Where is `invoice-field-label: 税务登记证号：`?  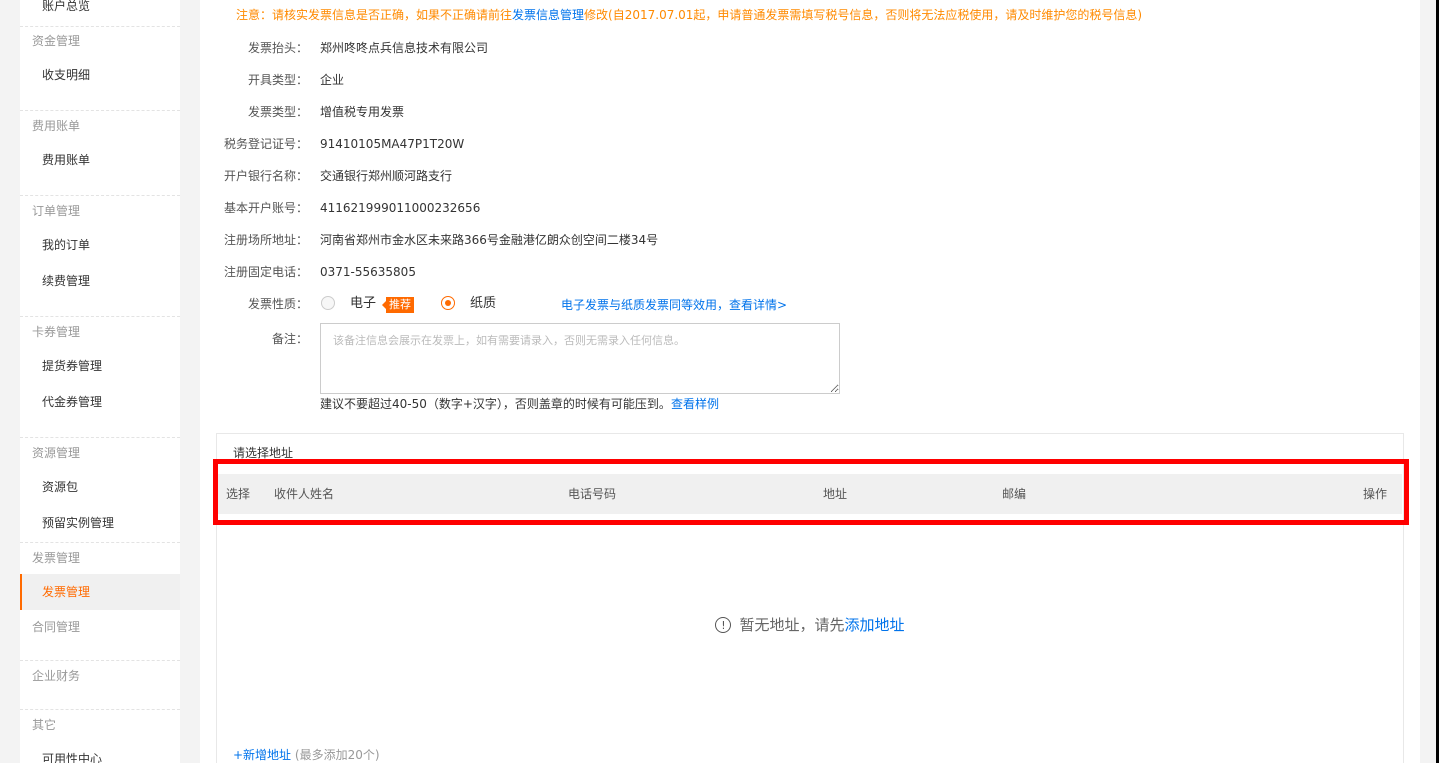 invoice-field-label: 税务登记证号： is located at coordinates (265, 144).